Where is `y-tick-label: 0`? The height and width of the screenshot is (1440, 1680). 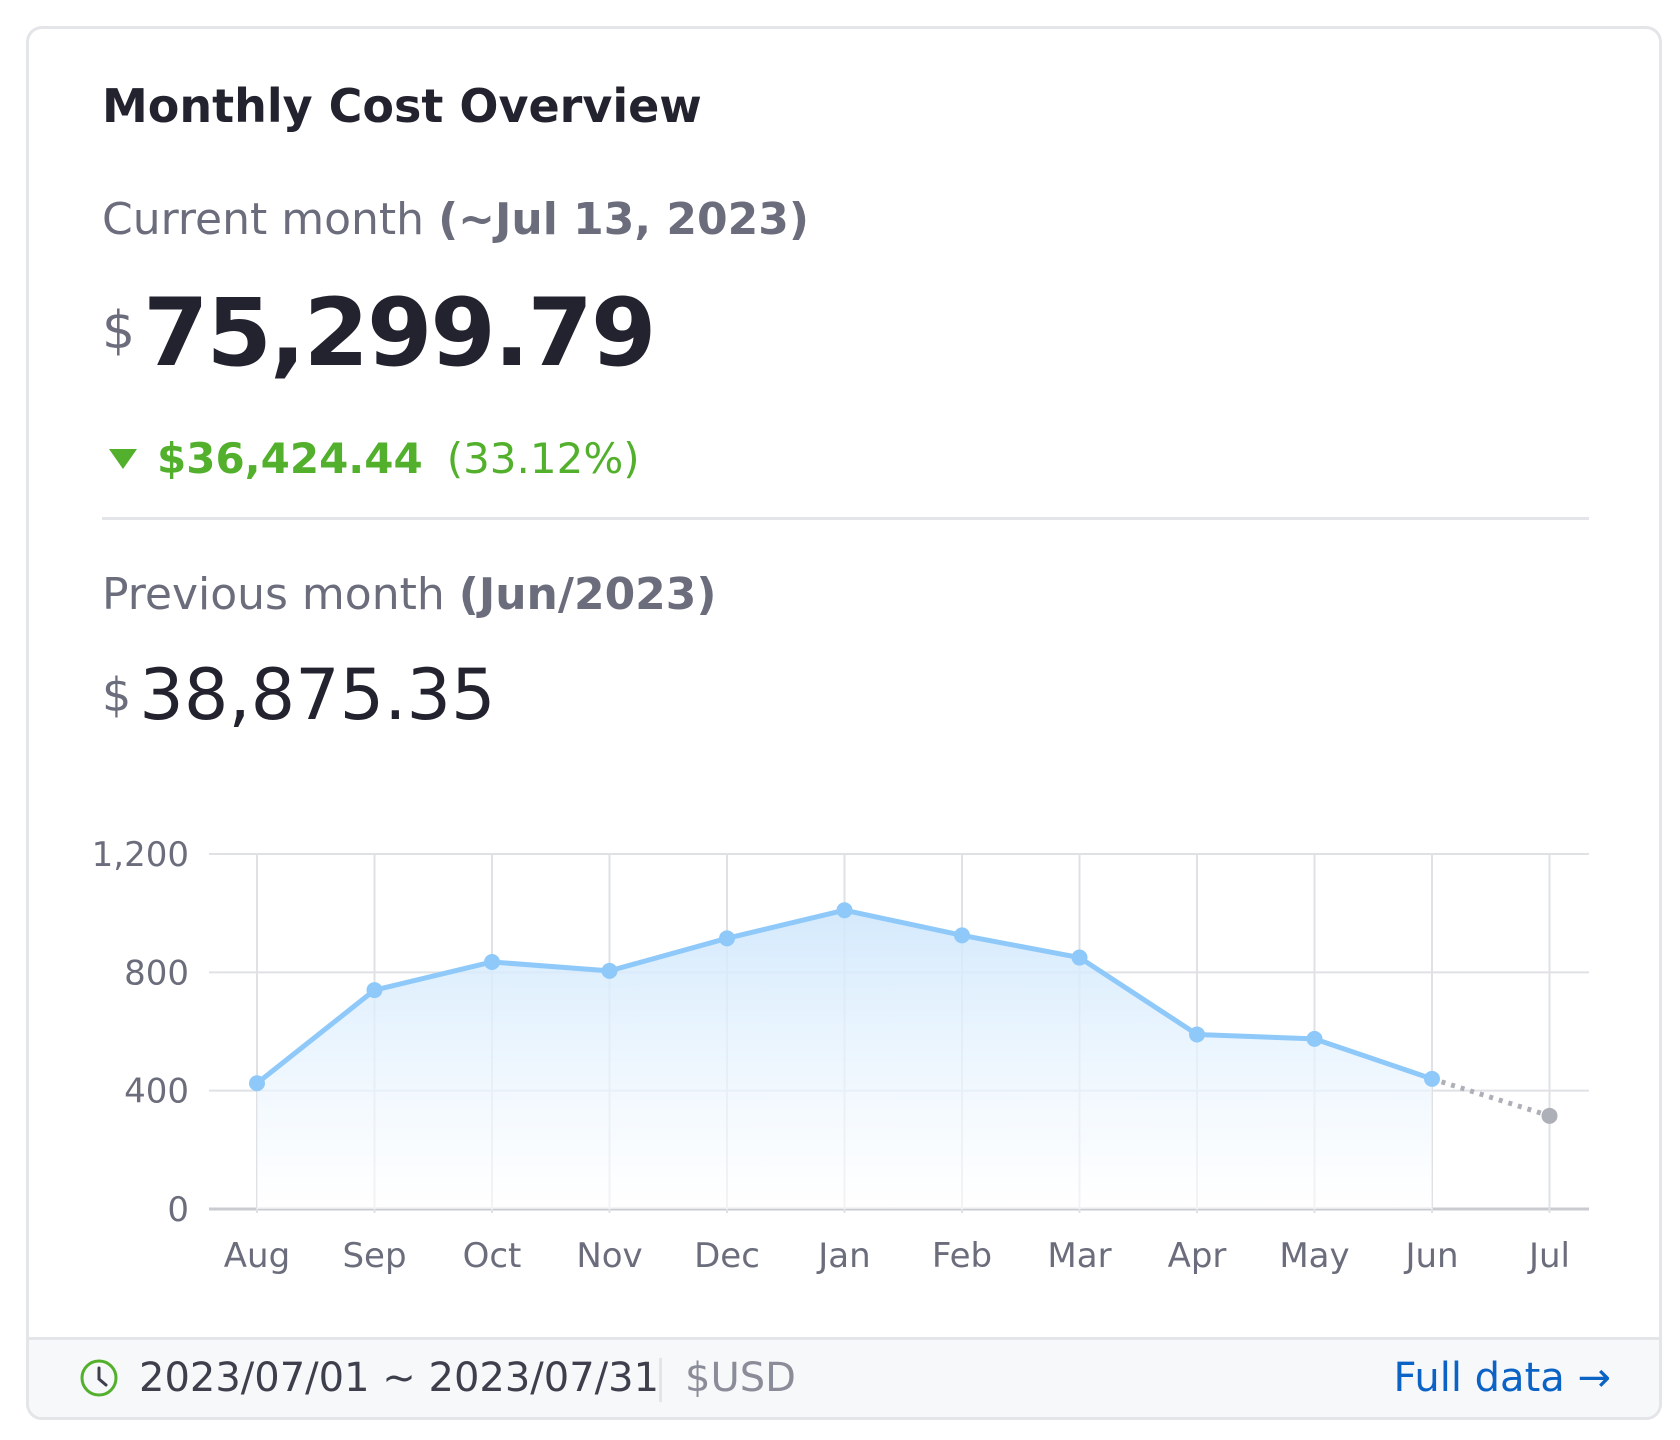
y-tick-label: 0 is located at coordinates (178, 1210).